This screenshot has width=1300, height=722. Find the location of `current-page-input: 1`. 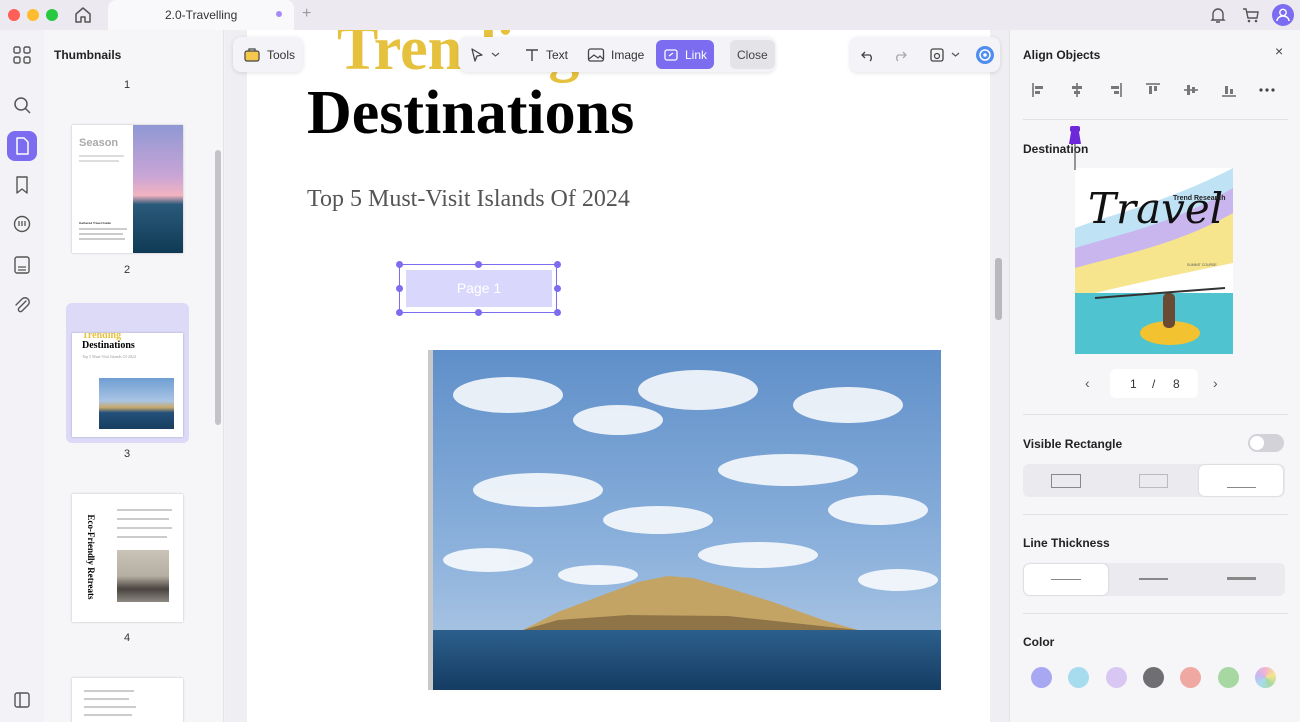

current-page-input: 1 is located at coordinates (1133, 384).